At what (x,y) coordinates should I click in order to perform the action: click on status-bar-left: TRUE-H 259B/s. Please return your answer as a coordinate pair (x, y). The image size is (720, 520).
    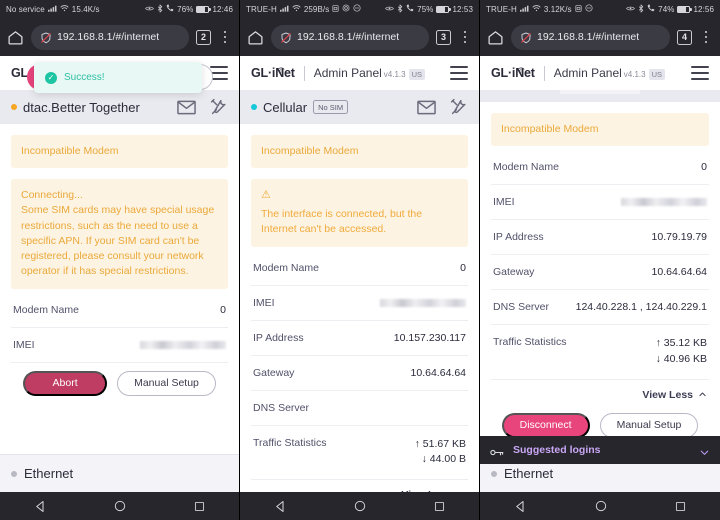
    Looking at the image, I should click on (303, 9).